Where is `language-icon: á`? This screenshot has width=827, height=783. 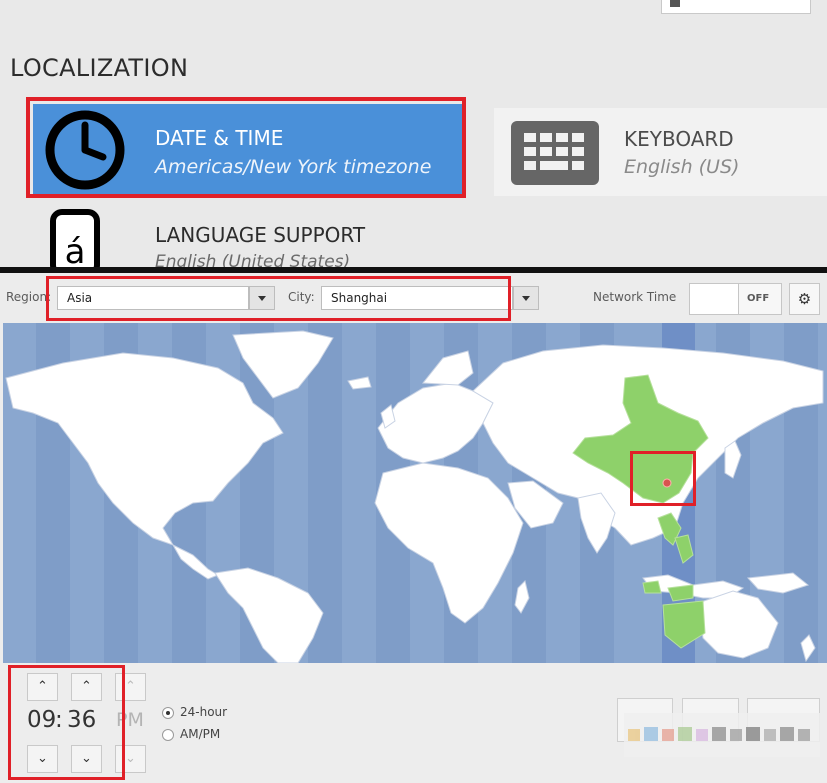 language-icon: á is located at coordinates (75, 238).